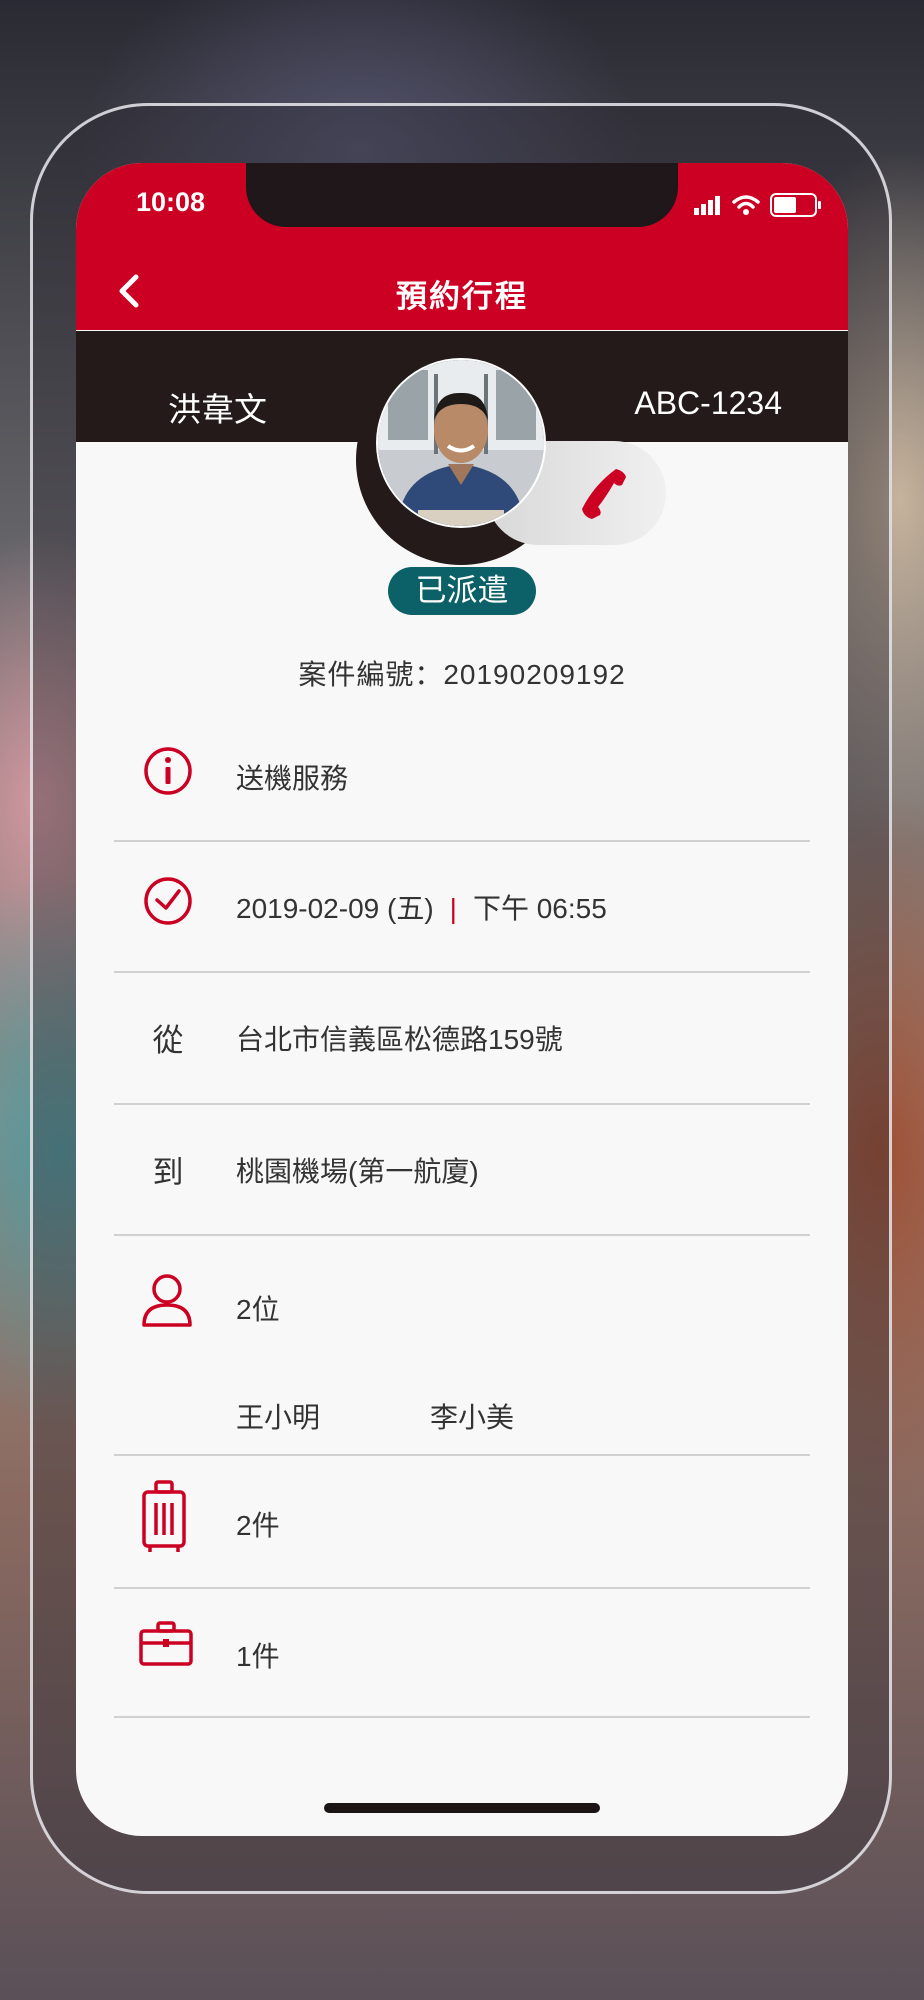  What do you see at coordinates (217, 409) in the screenshot?
I see `driver-name: 洪韋文` at bounding box center [217, 409].